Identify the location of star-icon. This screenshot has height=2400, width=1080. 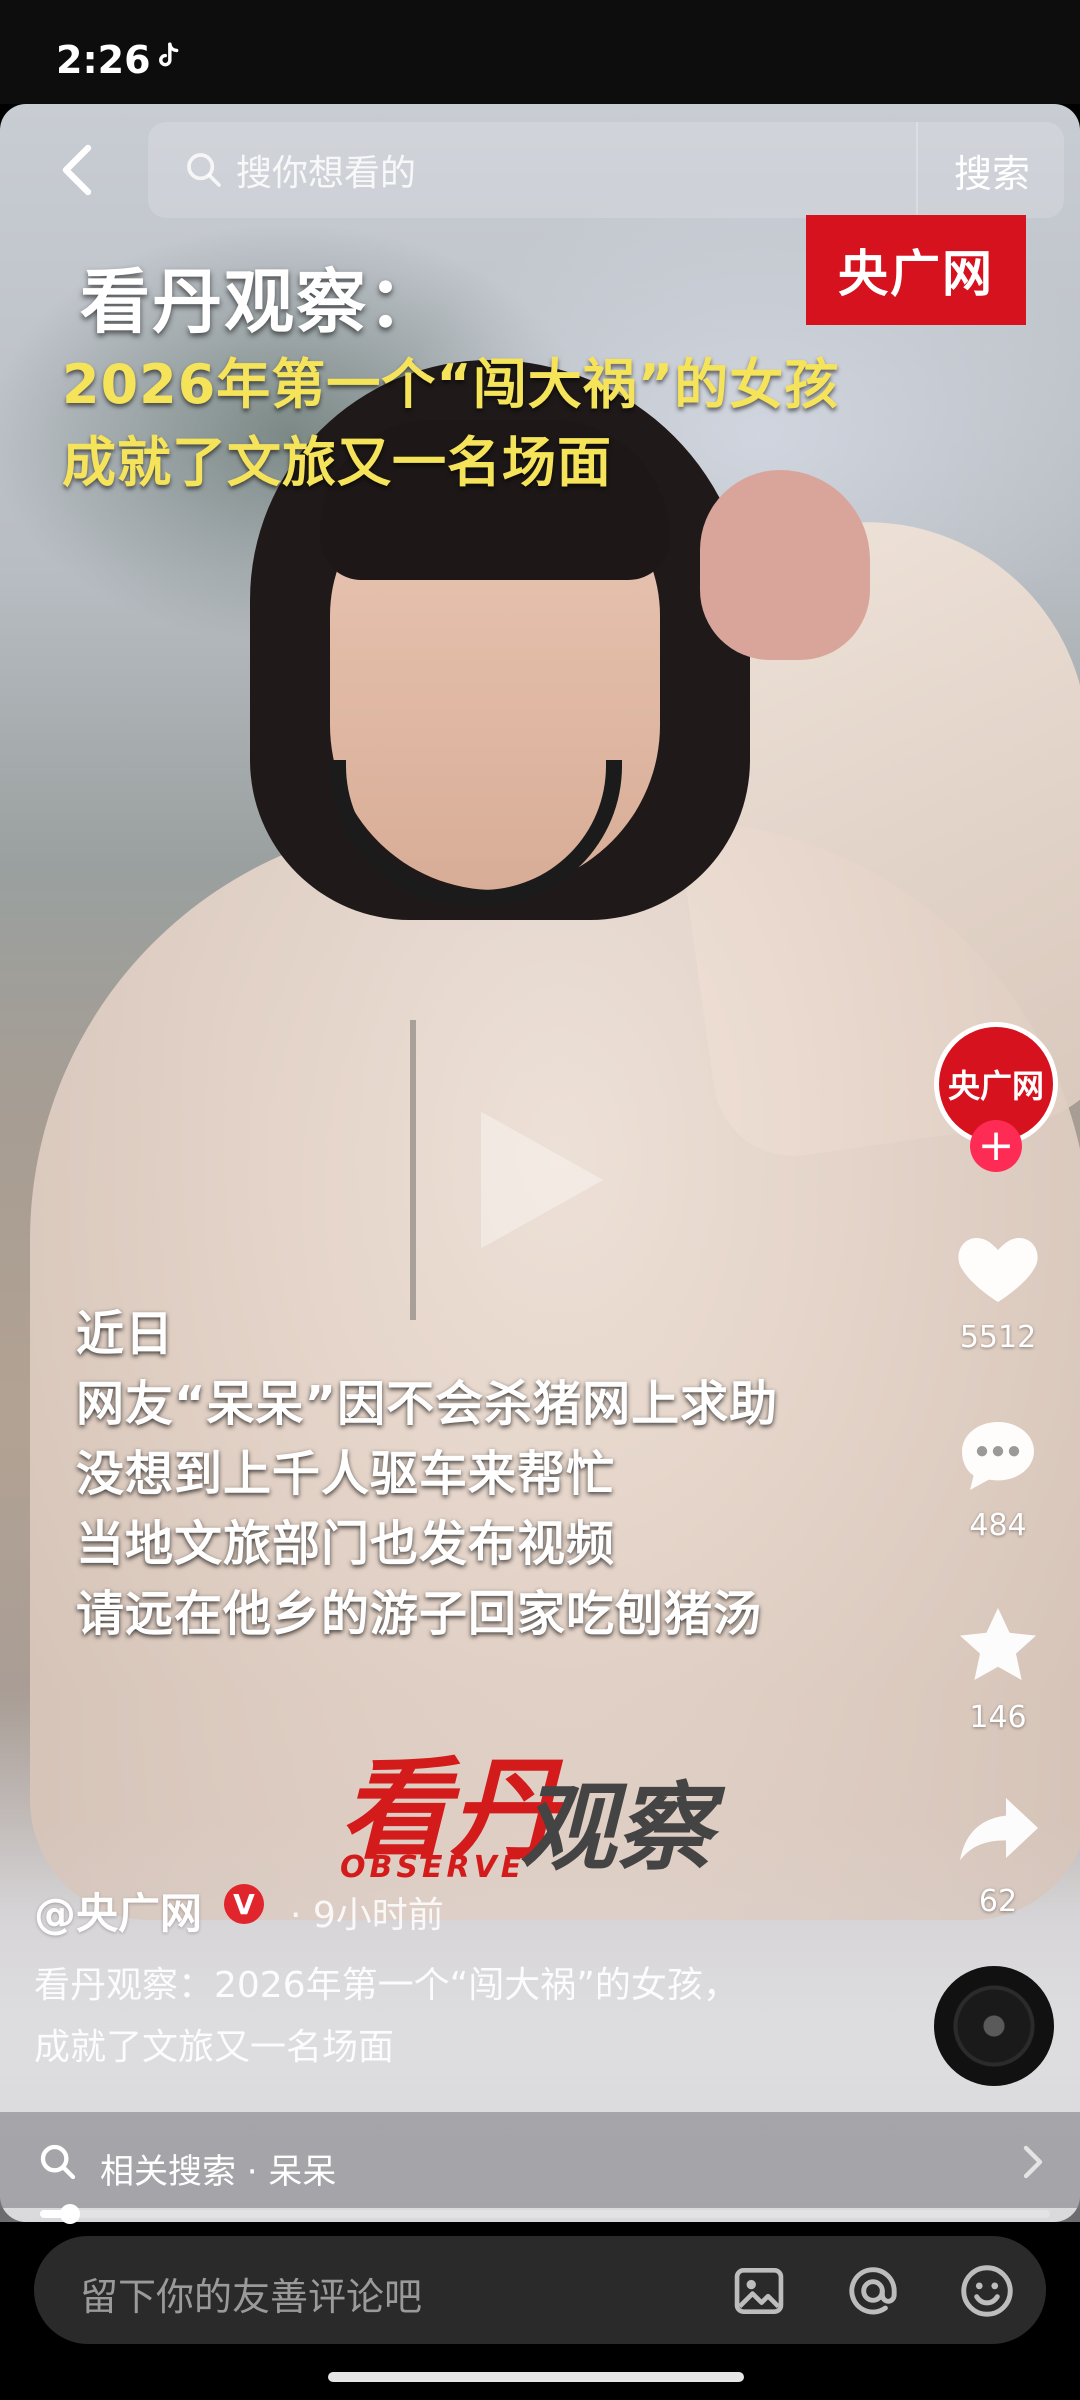
(998, 1646).